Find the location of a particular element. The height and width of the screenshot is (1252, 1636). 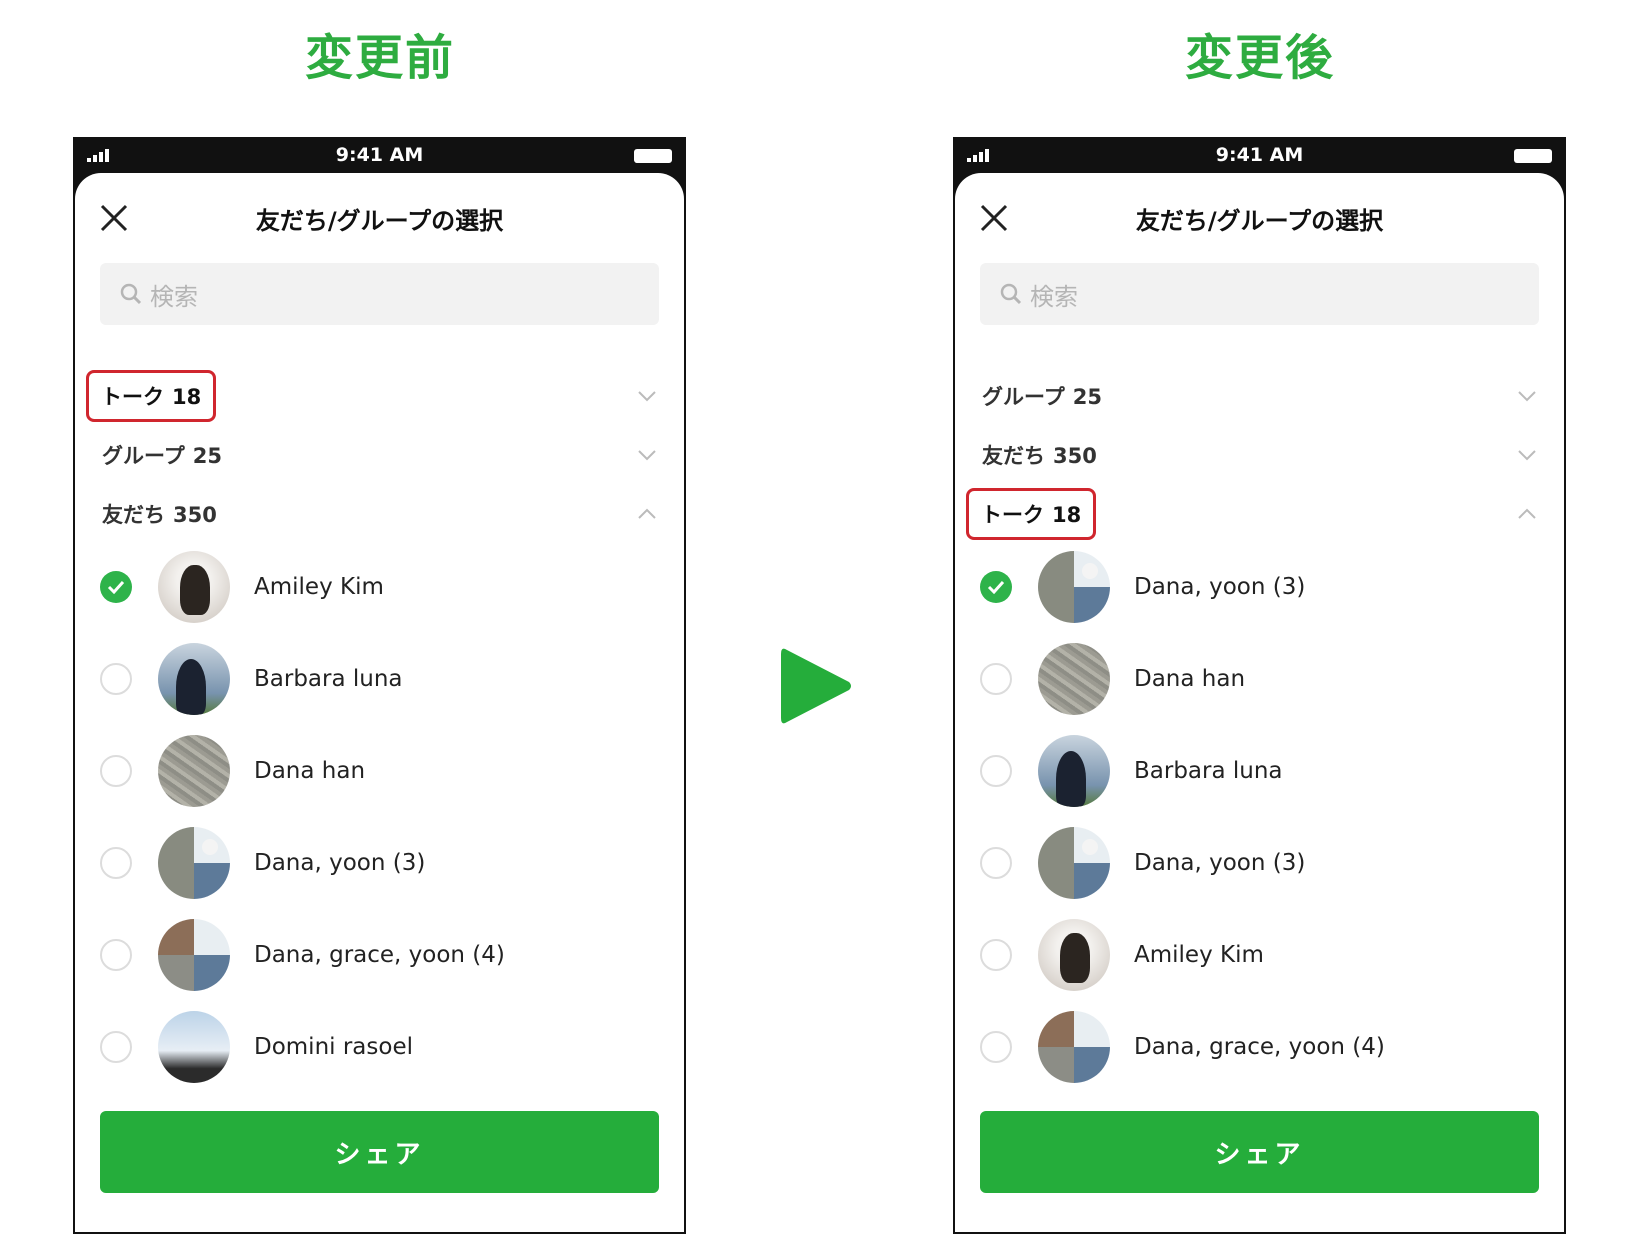

heading-before: 変更前 is located at coordinates (379, 58).